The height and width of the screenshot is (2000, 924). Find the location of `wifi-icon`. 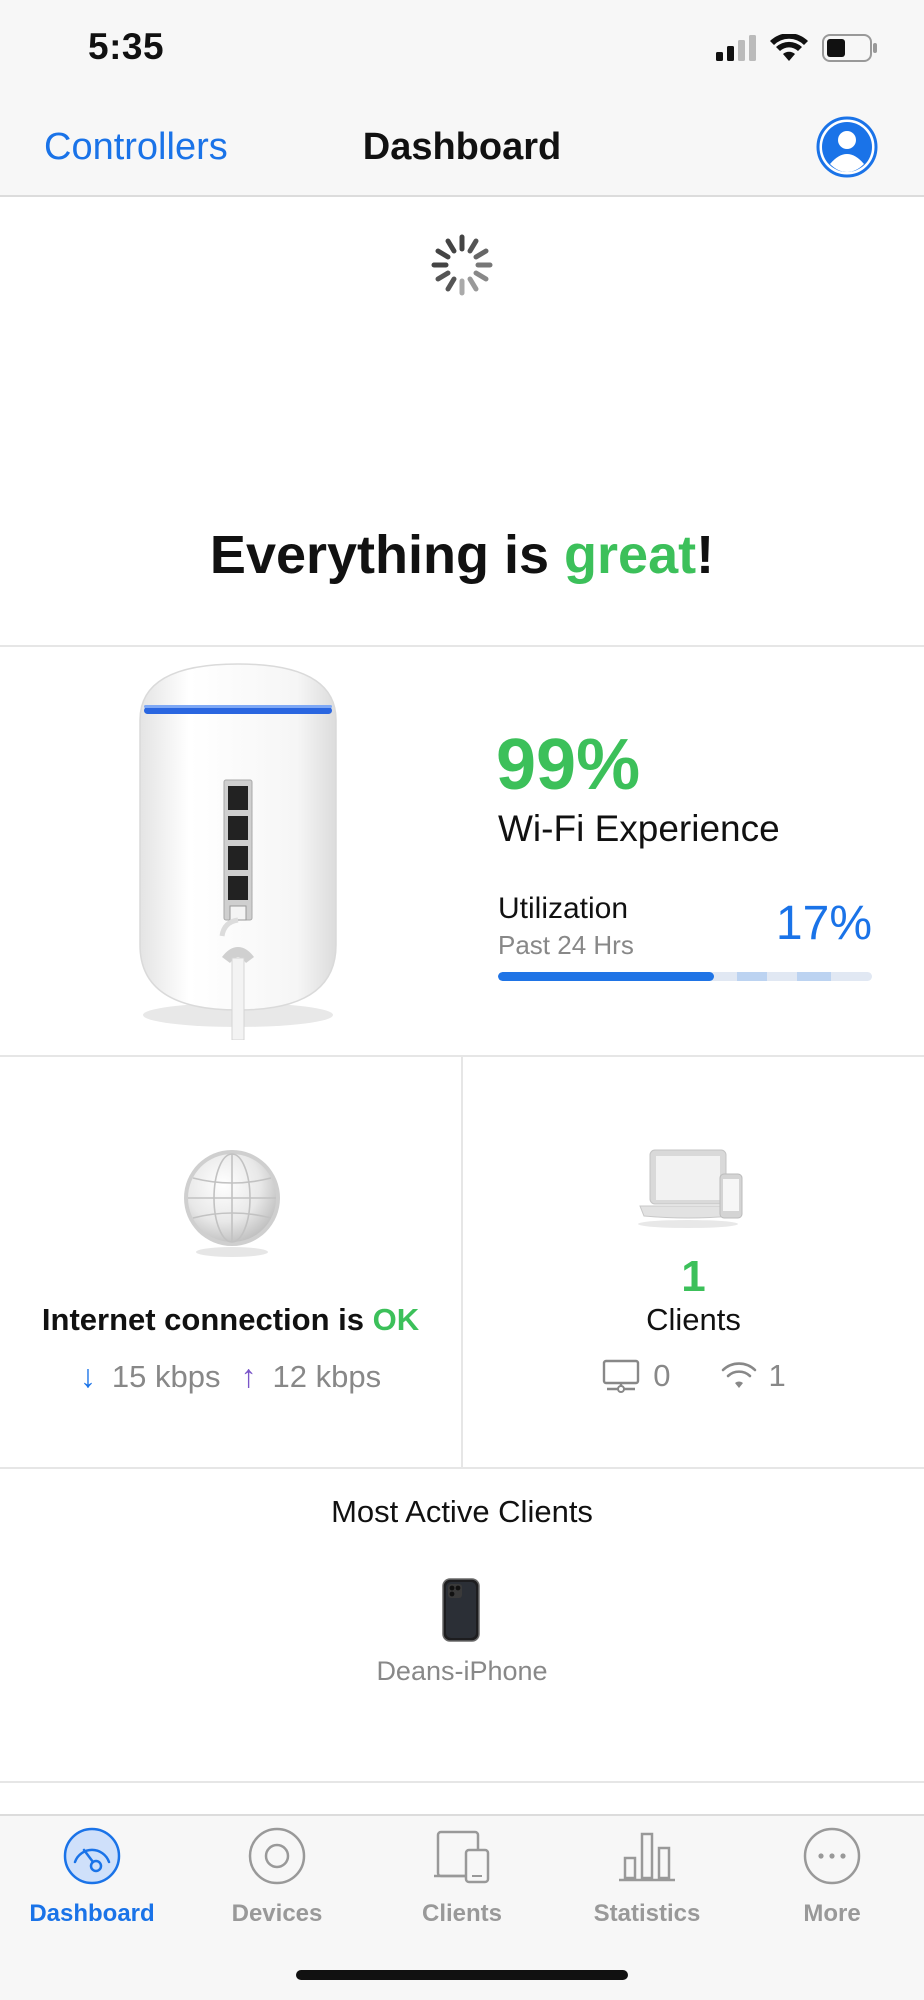

wifi-icon is located at coordinates (789, 47).